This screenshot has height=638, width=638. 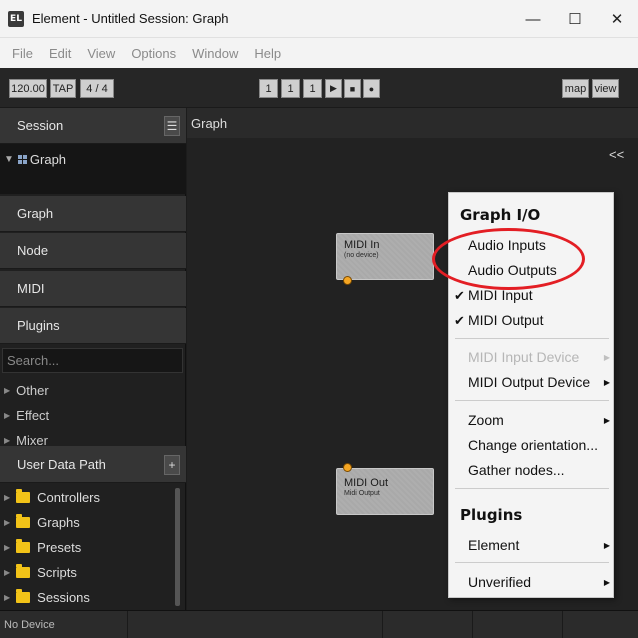 I want to click on minimize-button: —, so click(x=533, y=19).